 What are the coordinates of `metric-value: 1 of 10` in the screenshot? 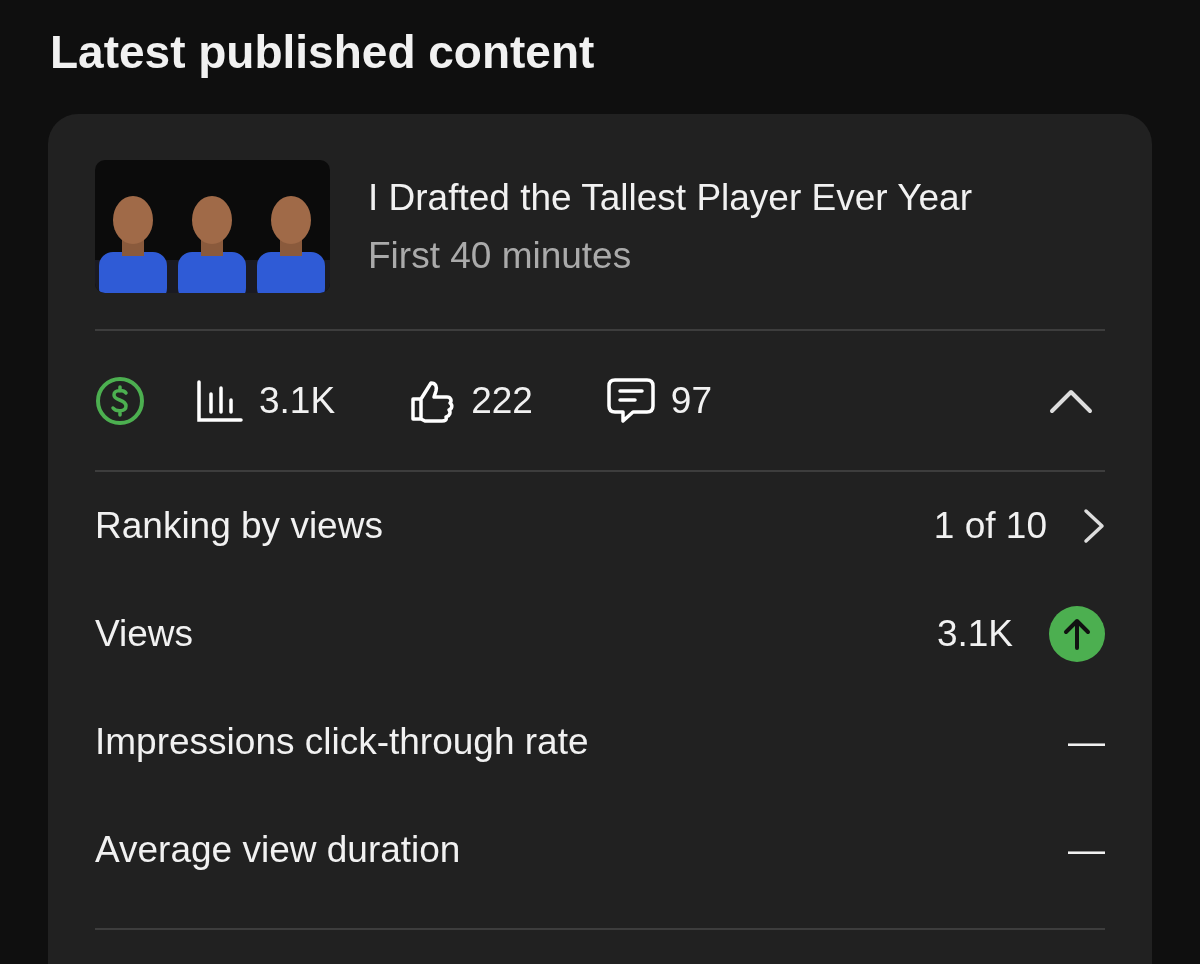 It's located at (990, 526).